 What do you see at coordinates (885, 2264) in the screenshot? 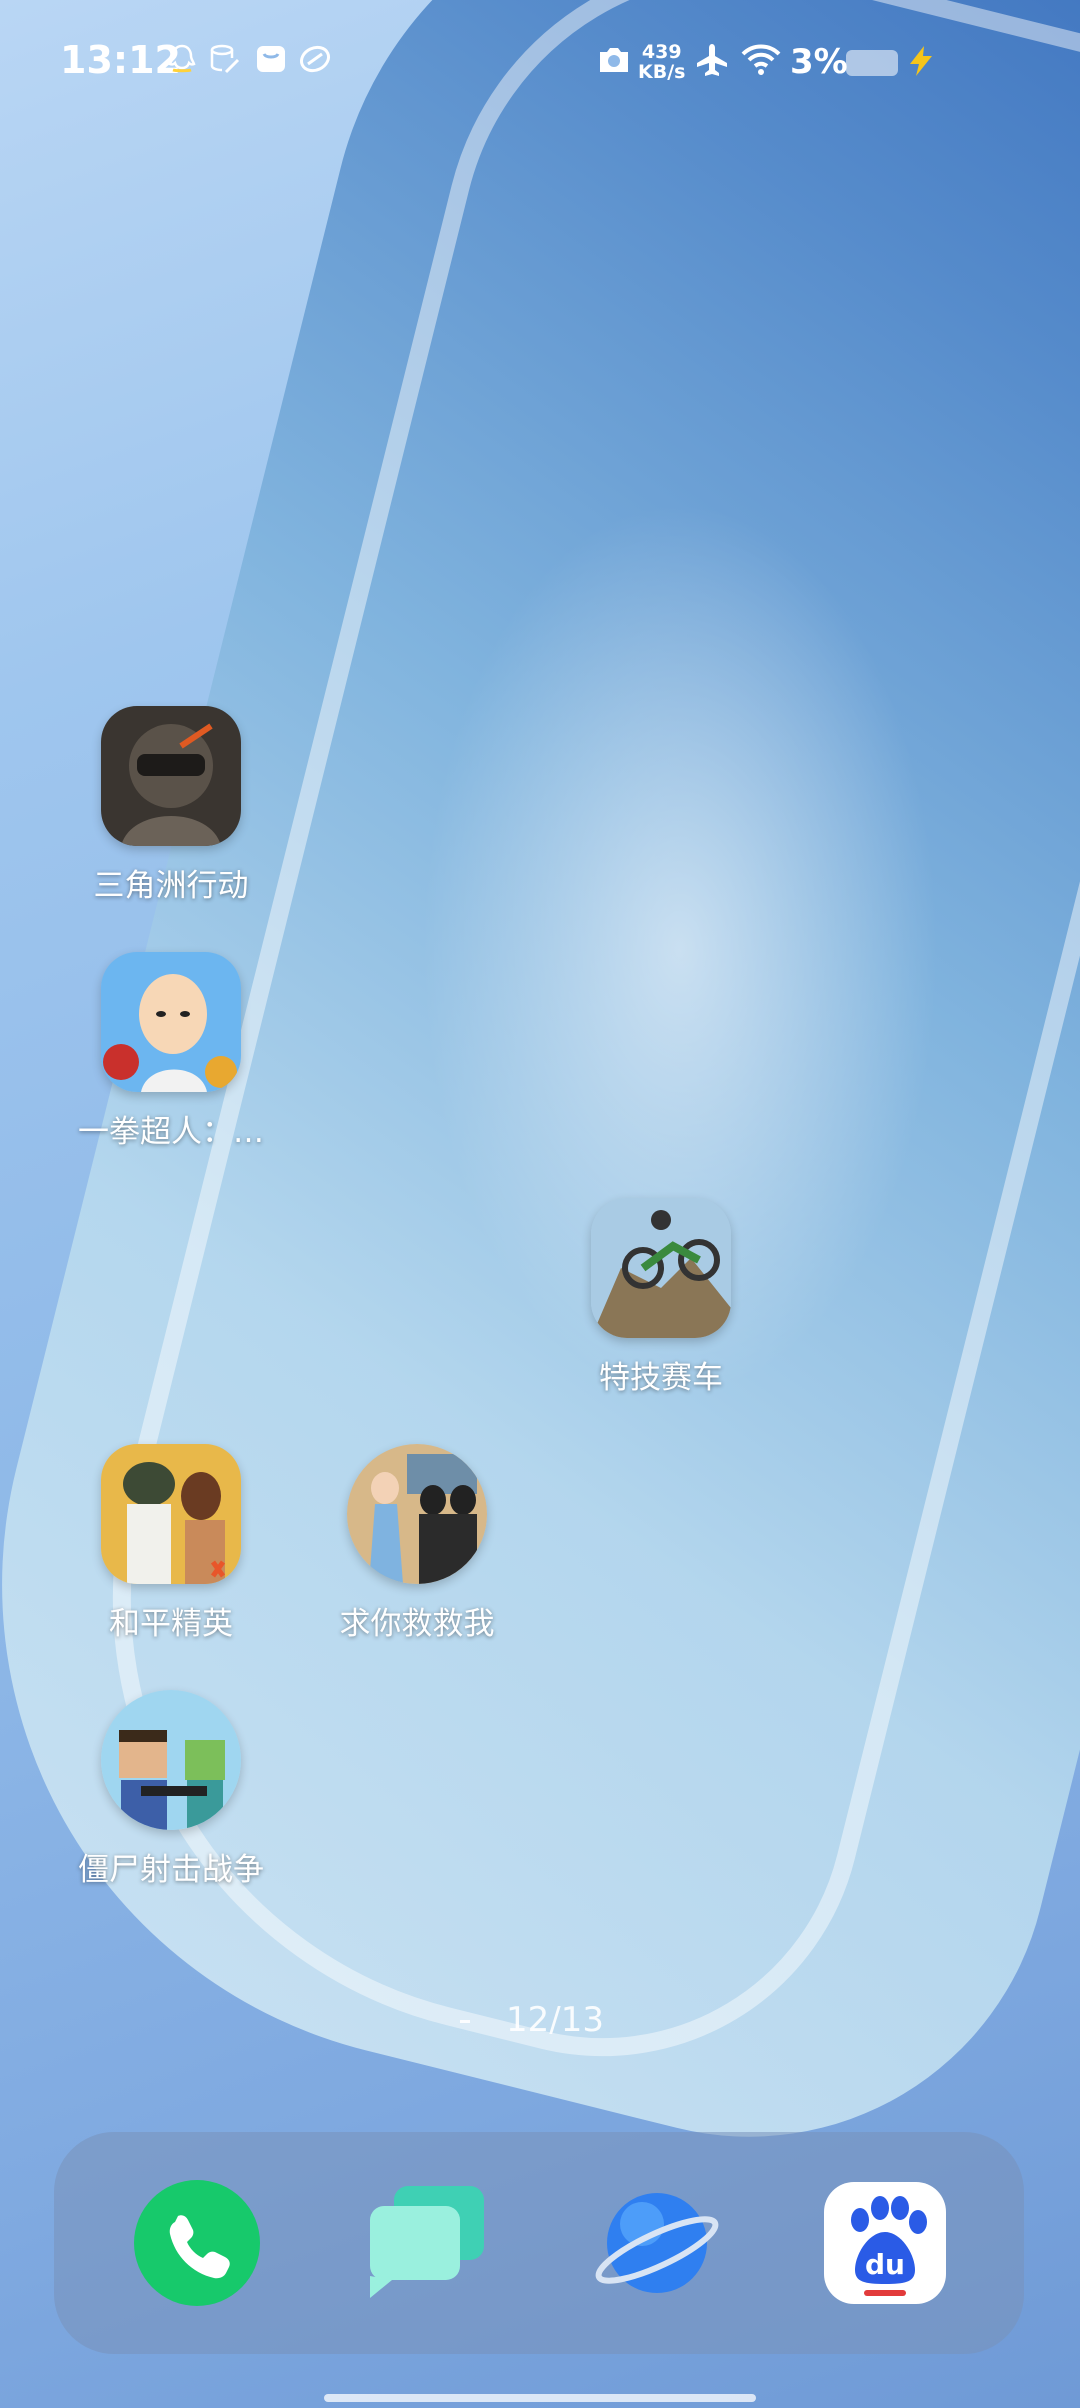
I see `svg-text: du` at bounding box center [885, 2264].